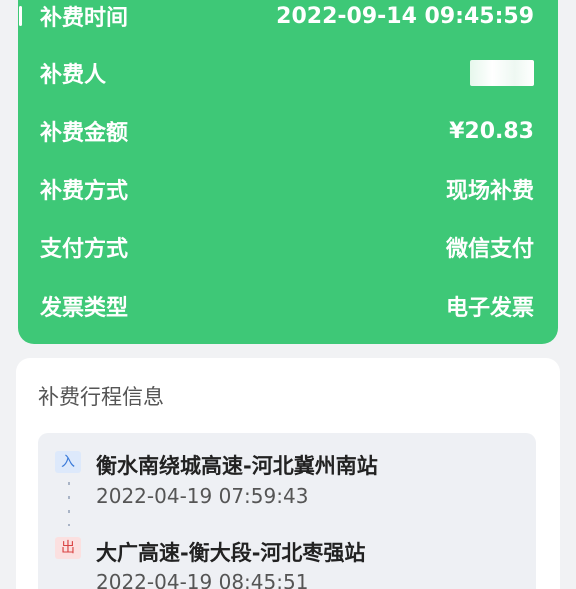  I want to click on entry-badge: 入, so click(68, 462).